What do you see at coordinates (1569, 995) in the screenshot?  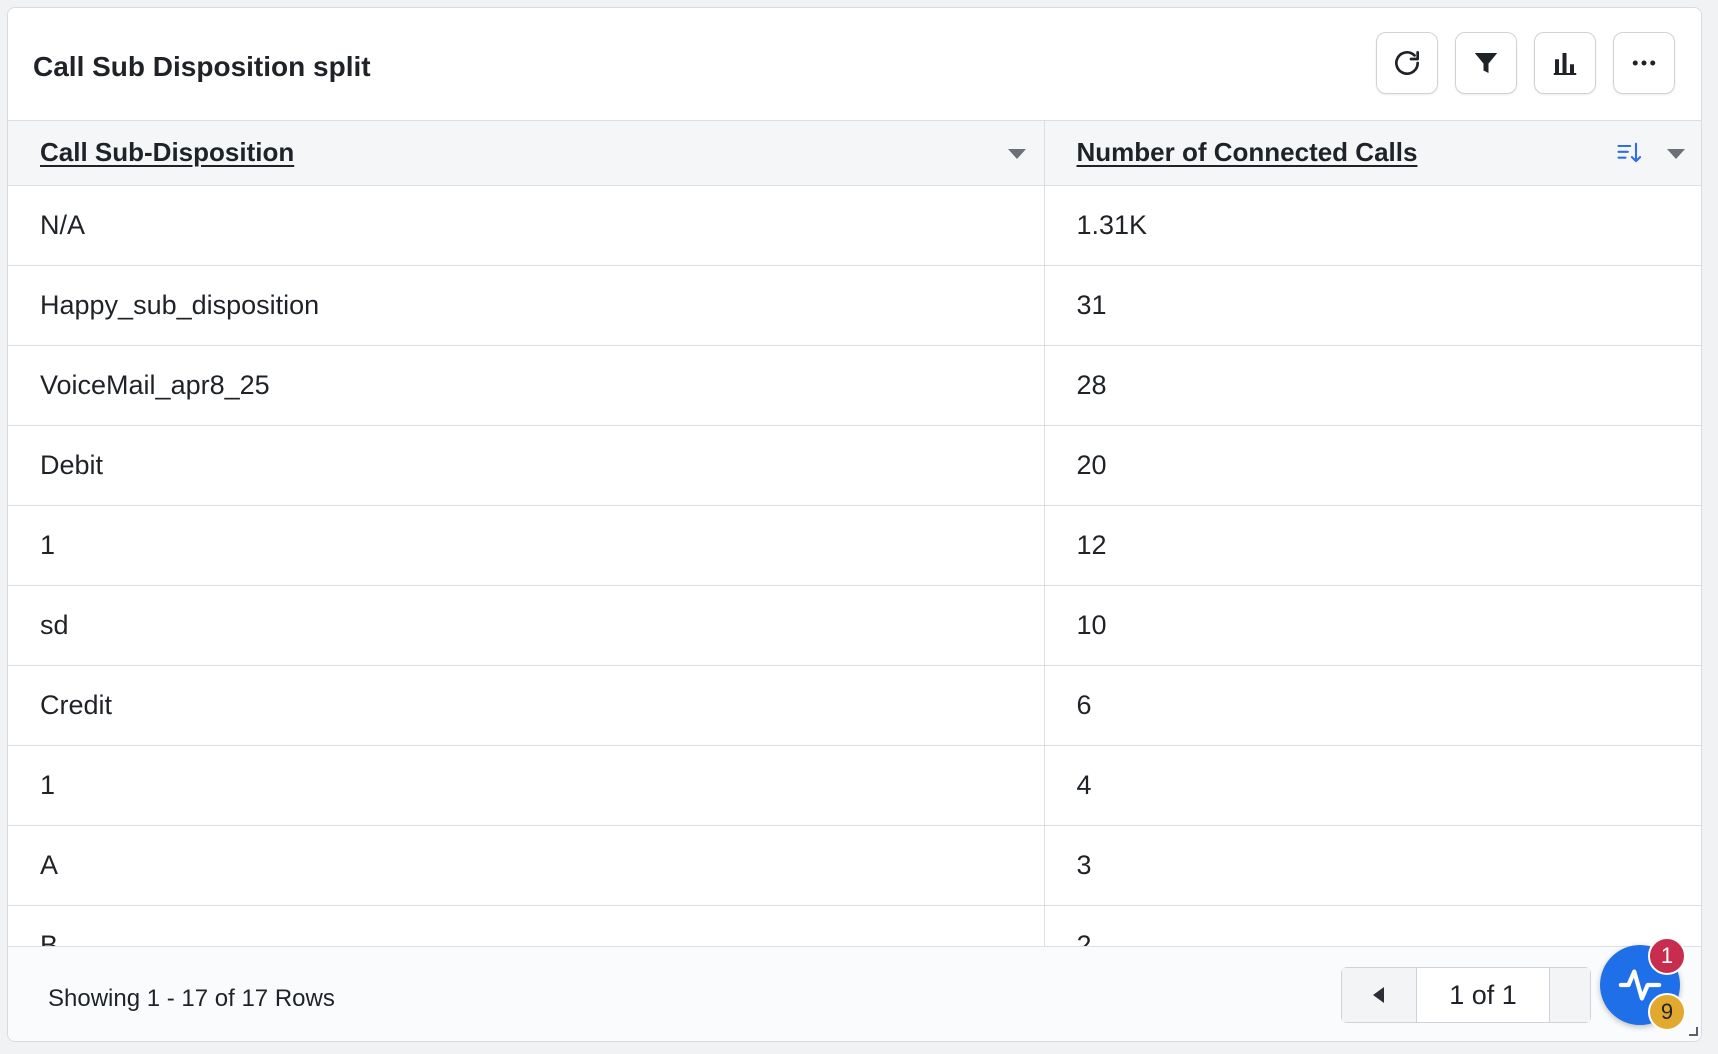 I see `next-page-button` at bounding box center [1569, 995].